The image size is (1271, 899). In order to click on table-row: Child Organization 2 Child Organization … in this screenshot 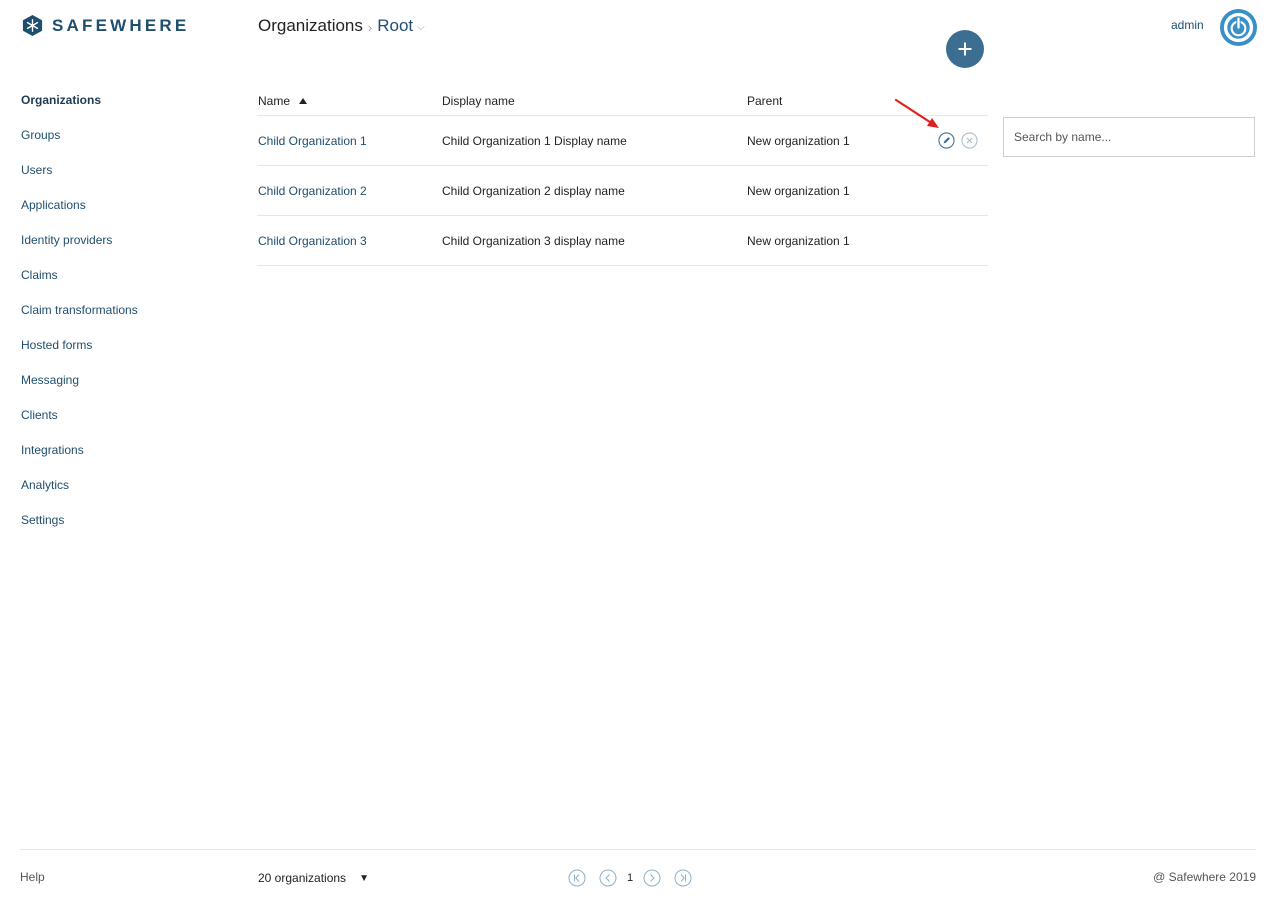, I will do `click(622, 191)`.